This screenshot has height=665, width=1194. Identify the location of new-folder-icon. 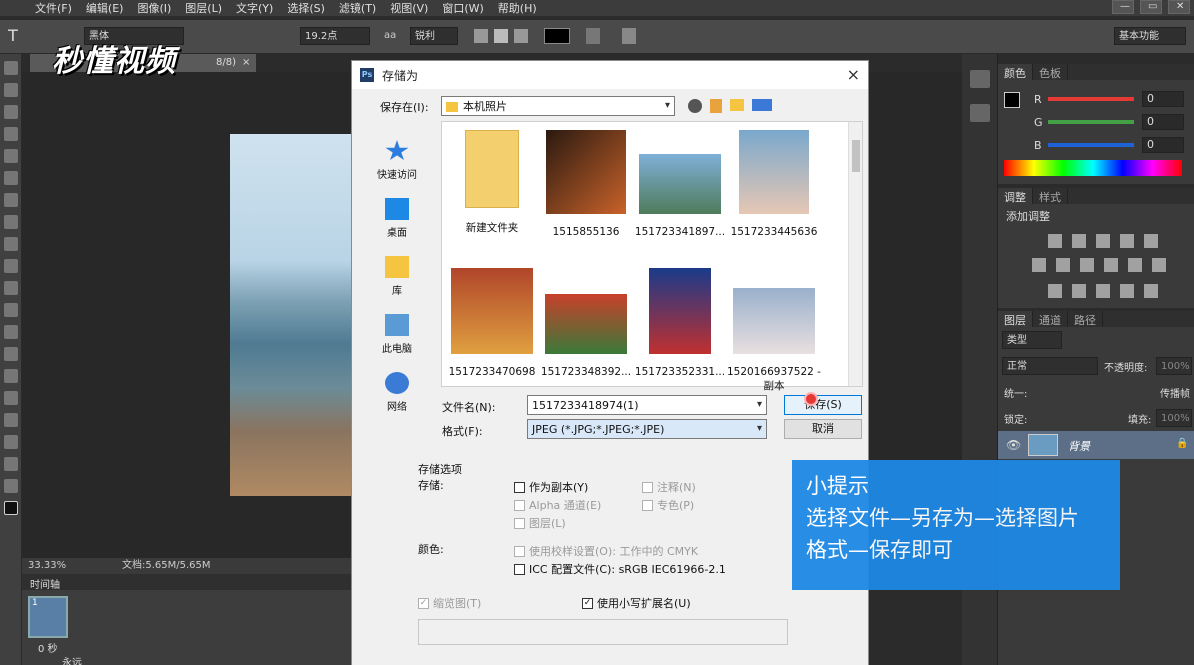
(737, 105).